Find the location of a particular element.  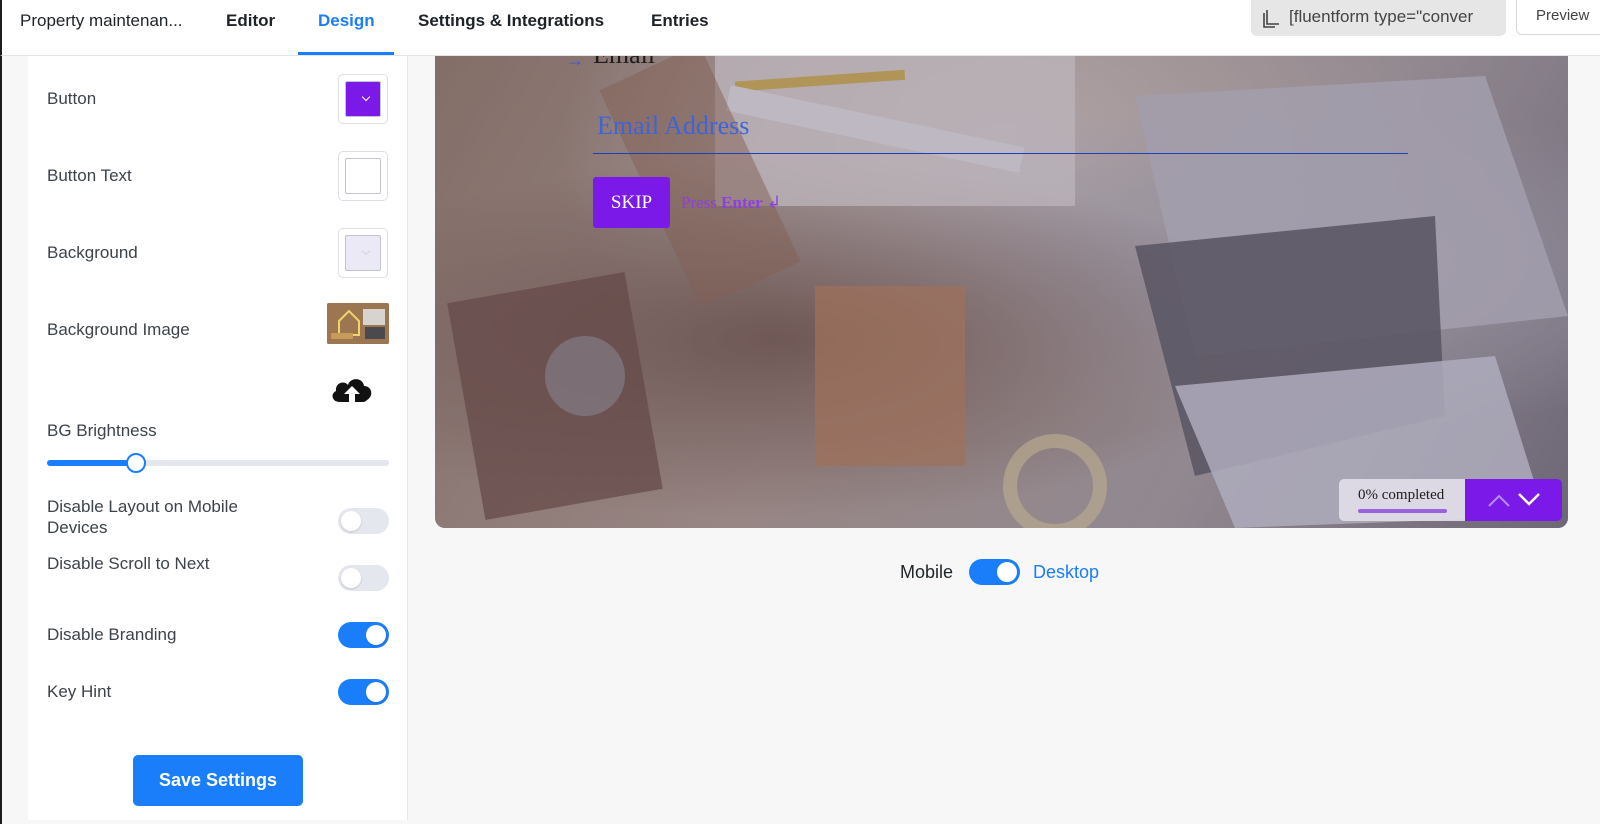

disable-branding-label: Disable Branding is located at coordinates (112, 634).